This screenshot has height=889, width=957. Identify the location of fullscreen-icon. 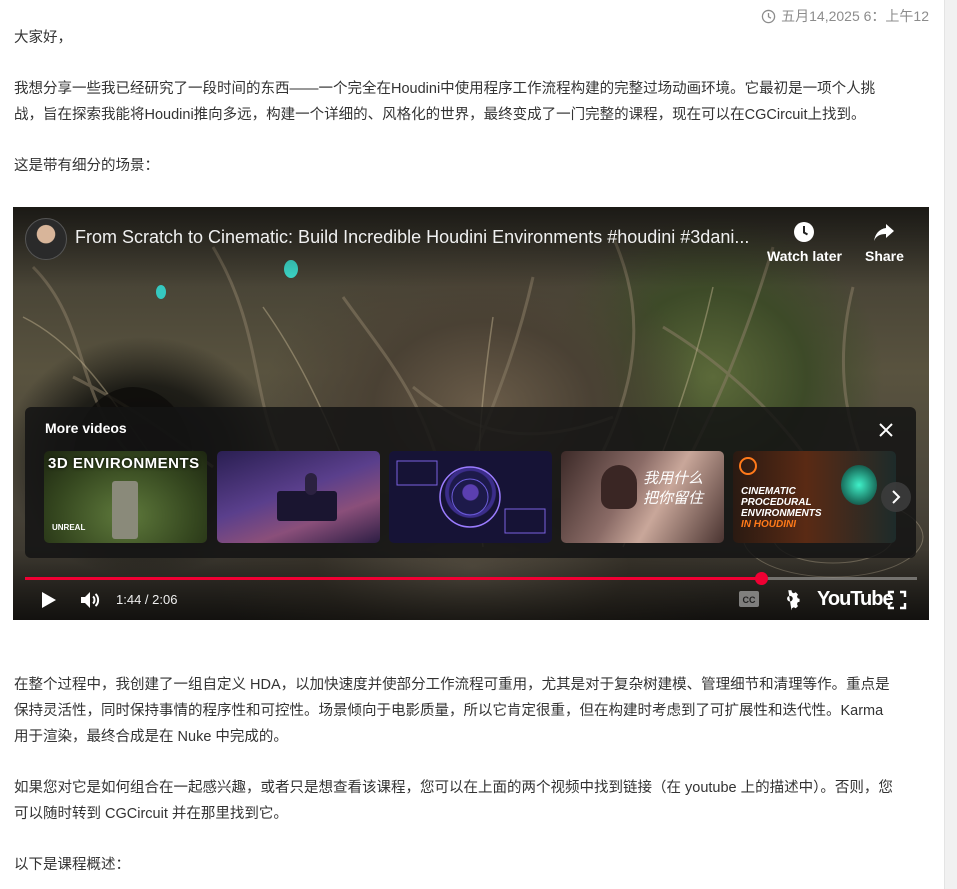
(897, 600).